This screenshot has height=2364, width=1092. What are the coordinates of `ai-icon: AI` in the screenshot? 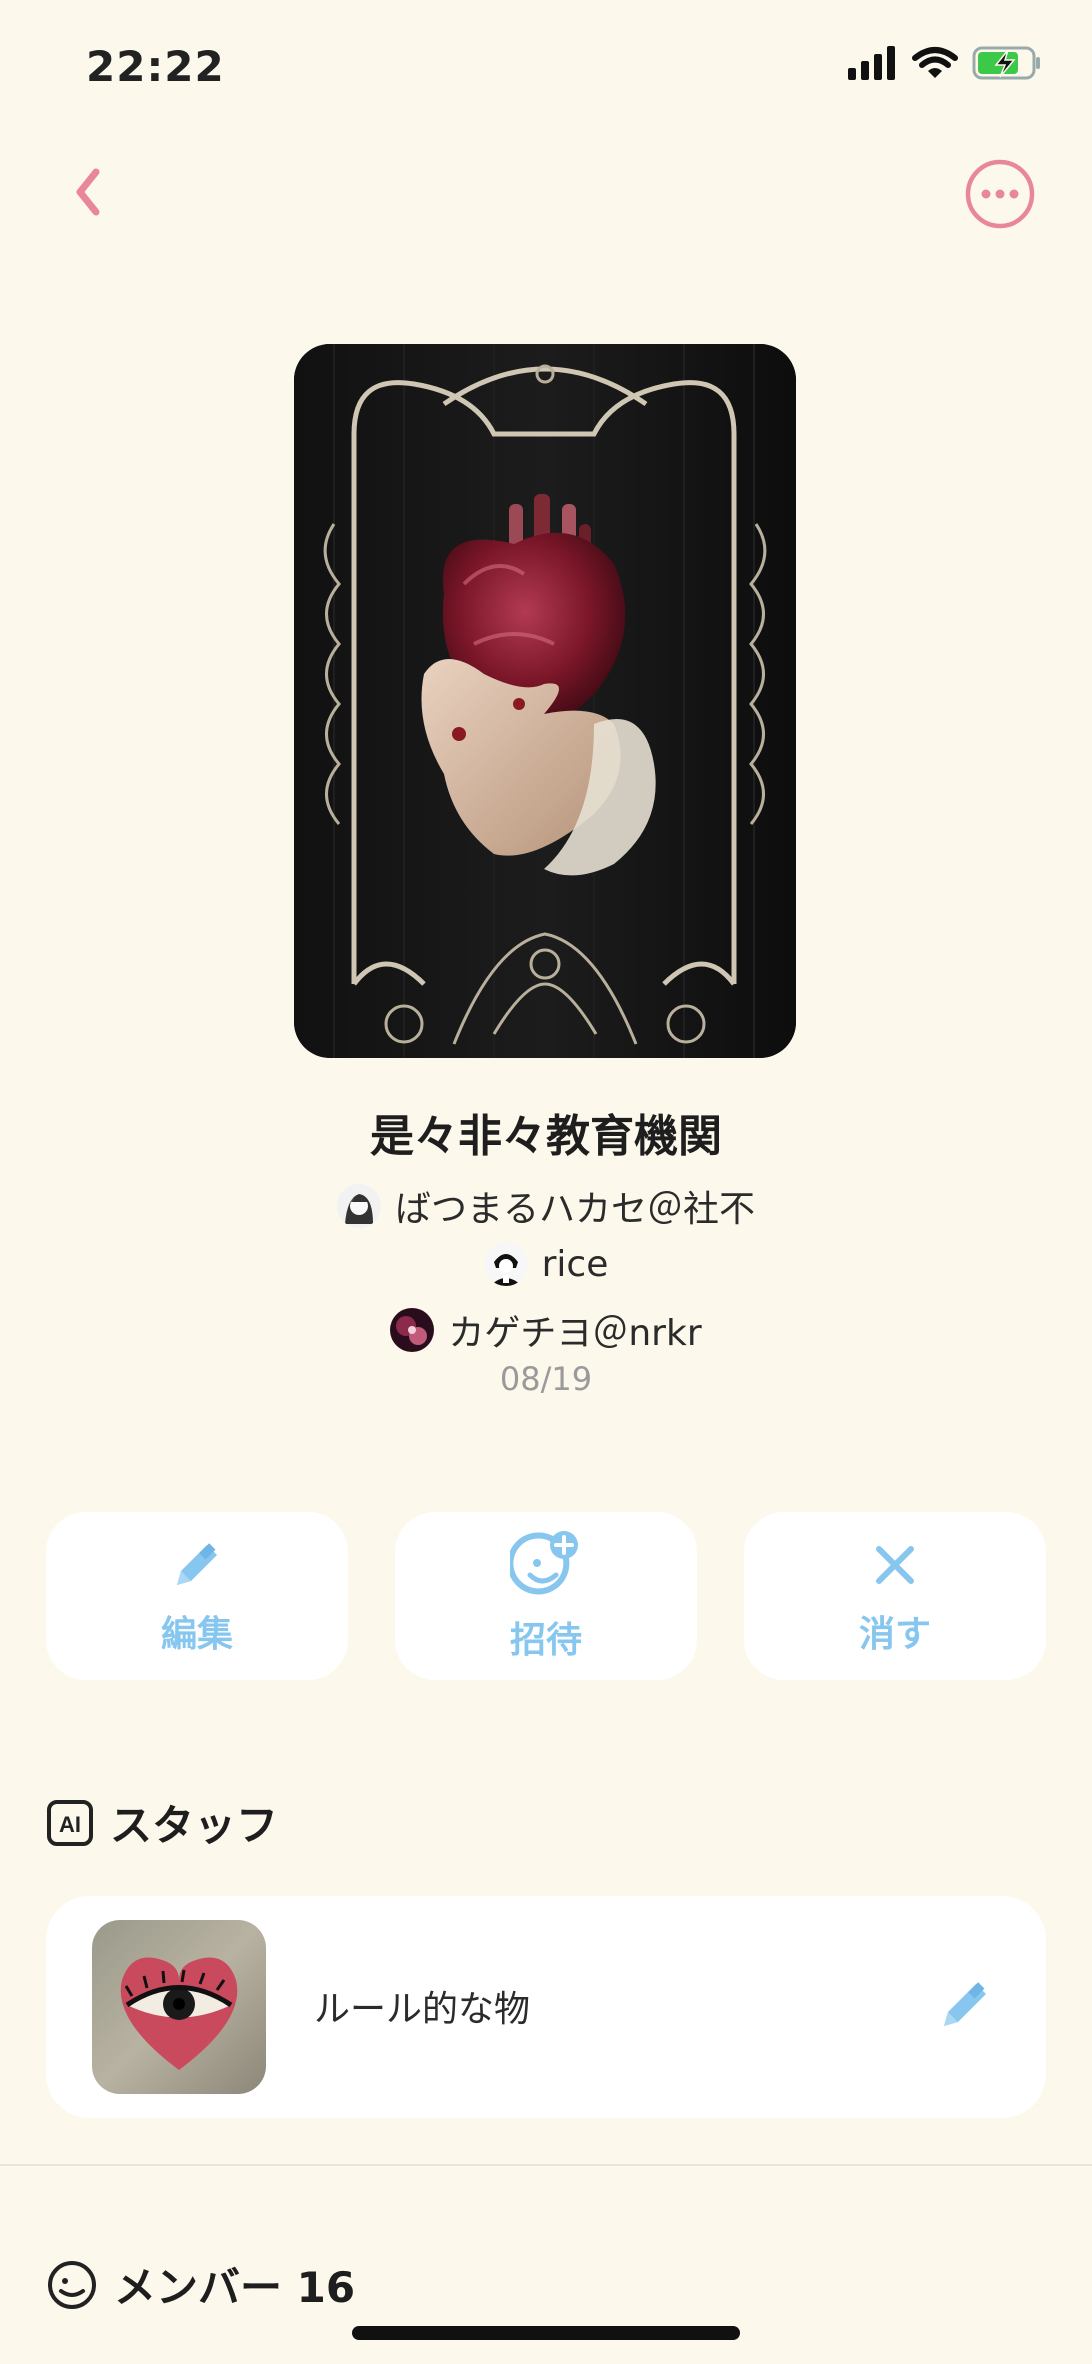 It's located at (70, 1822).